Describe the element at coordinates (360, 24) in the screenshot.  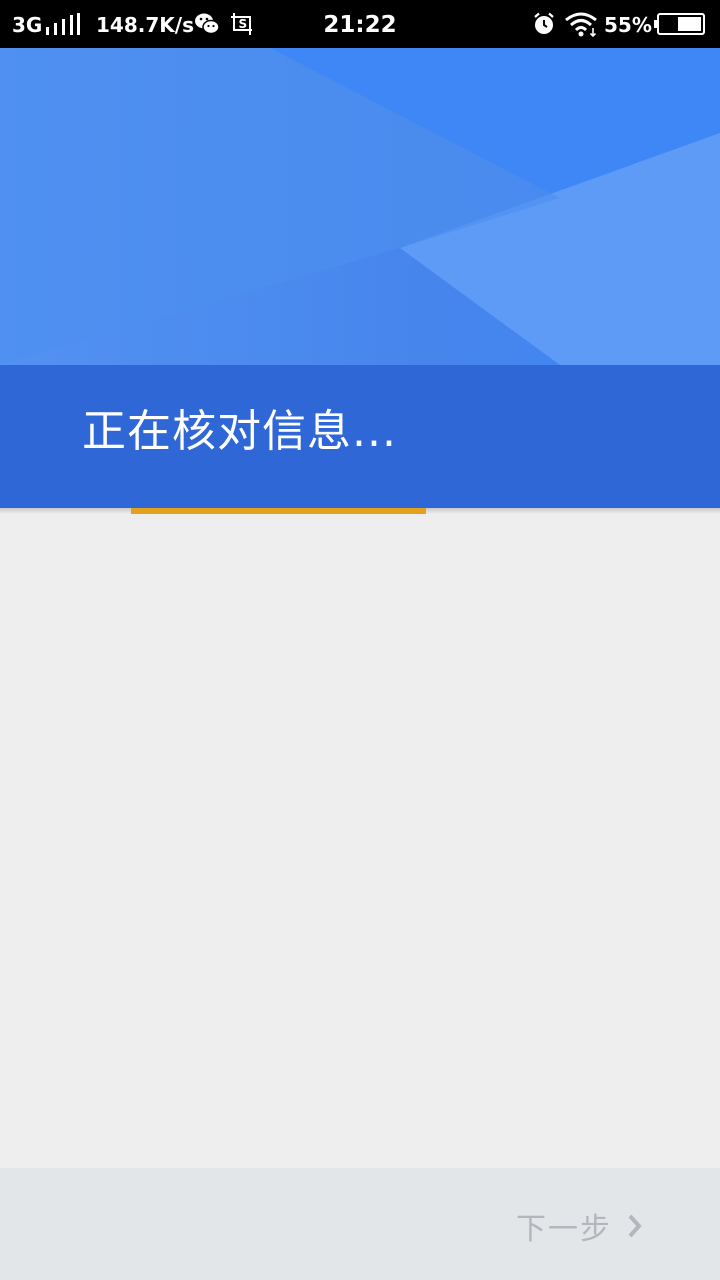
I see `status-bar: 3G 148.7K/s S 21:22 55%` at that location.